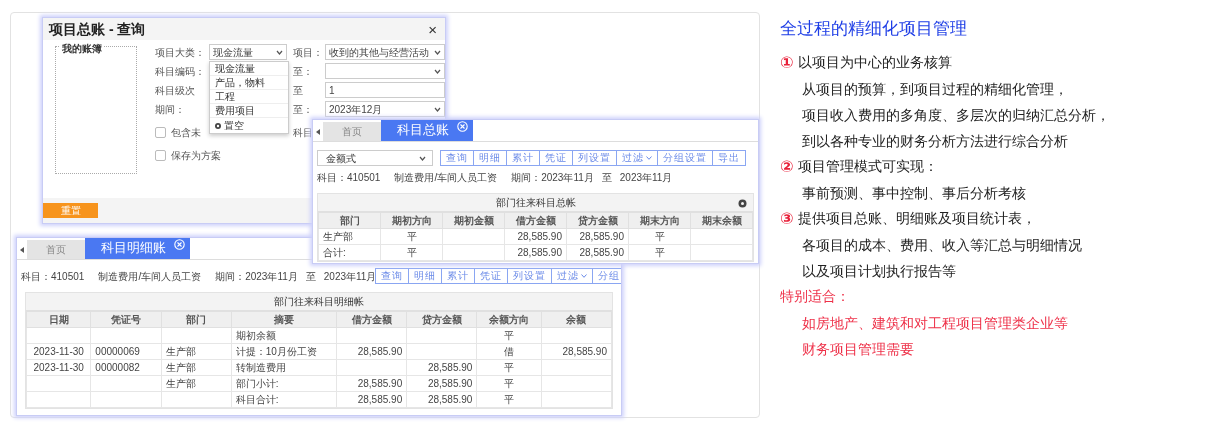 Image resolution: width=1210 pixels, height=438 pixels. Describe the element at coordinates (170, 109) in the screenshot. I see `field-label: 期间：` at that location.